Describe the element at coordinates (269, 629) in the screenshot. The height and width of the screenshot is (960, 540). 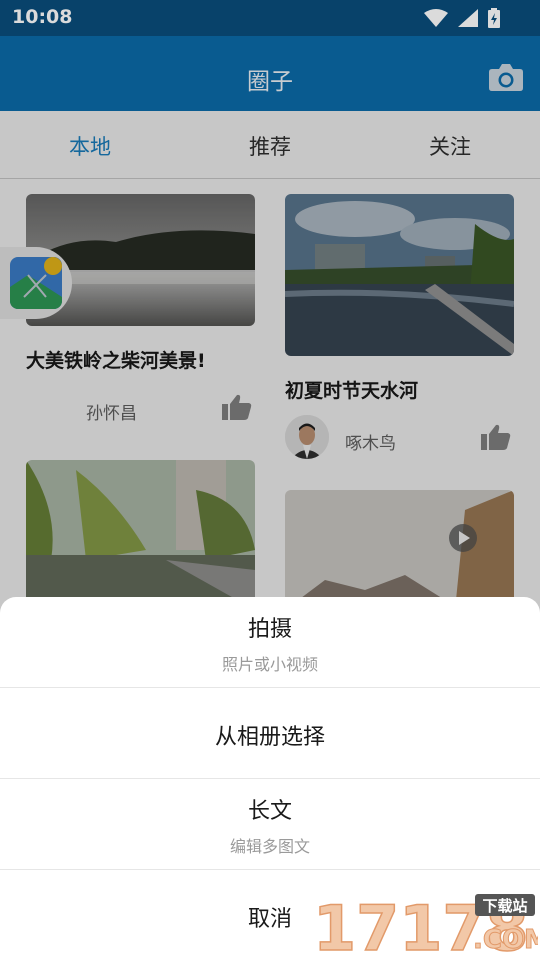
I see `capture-label: 拍摄` at that location.